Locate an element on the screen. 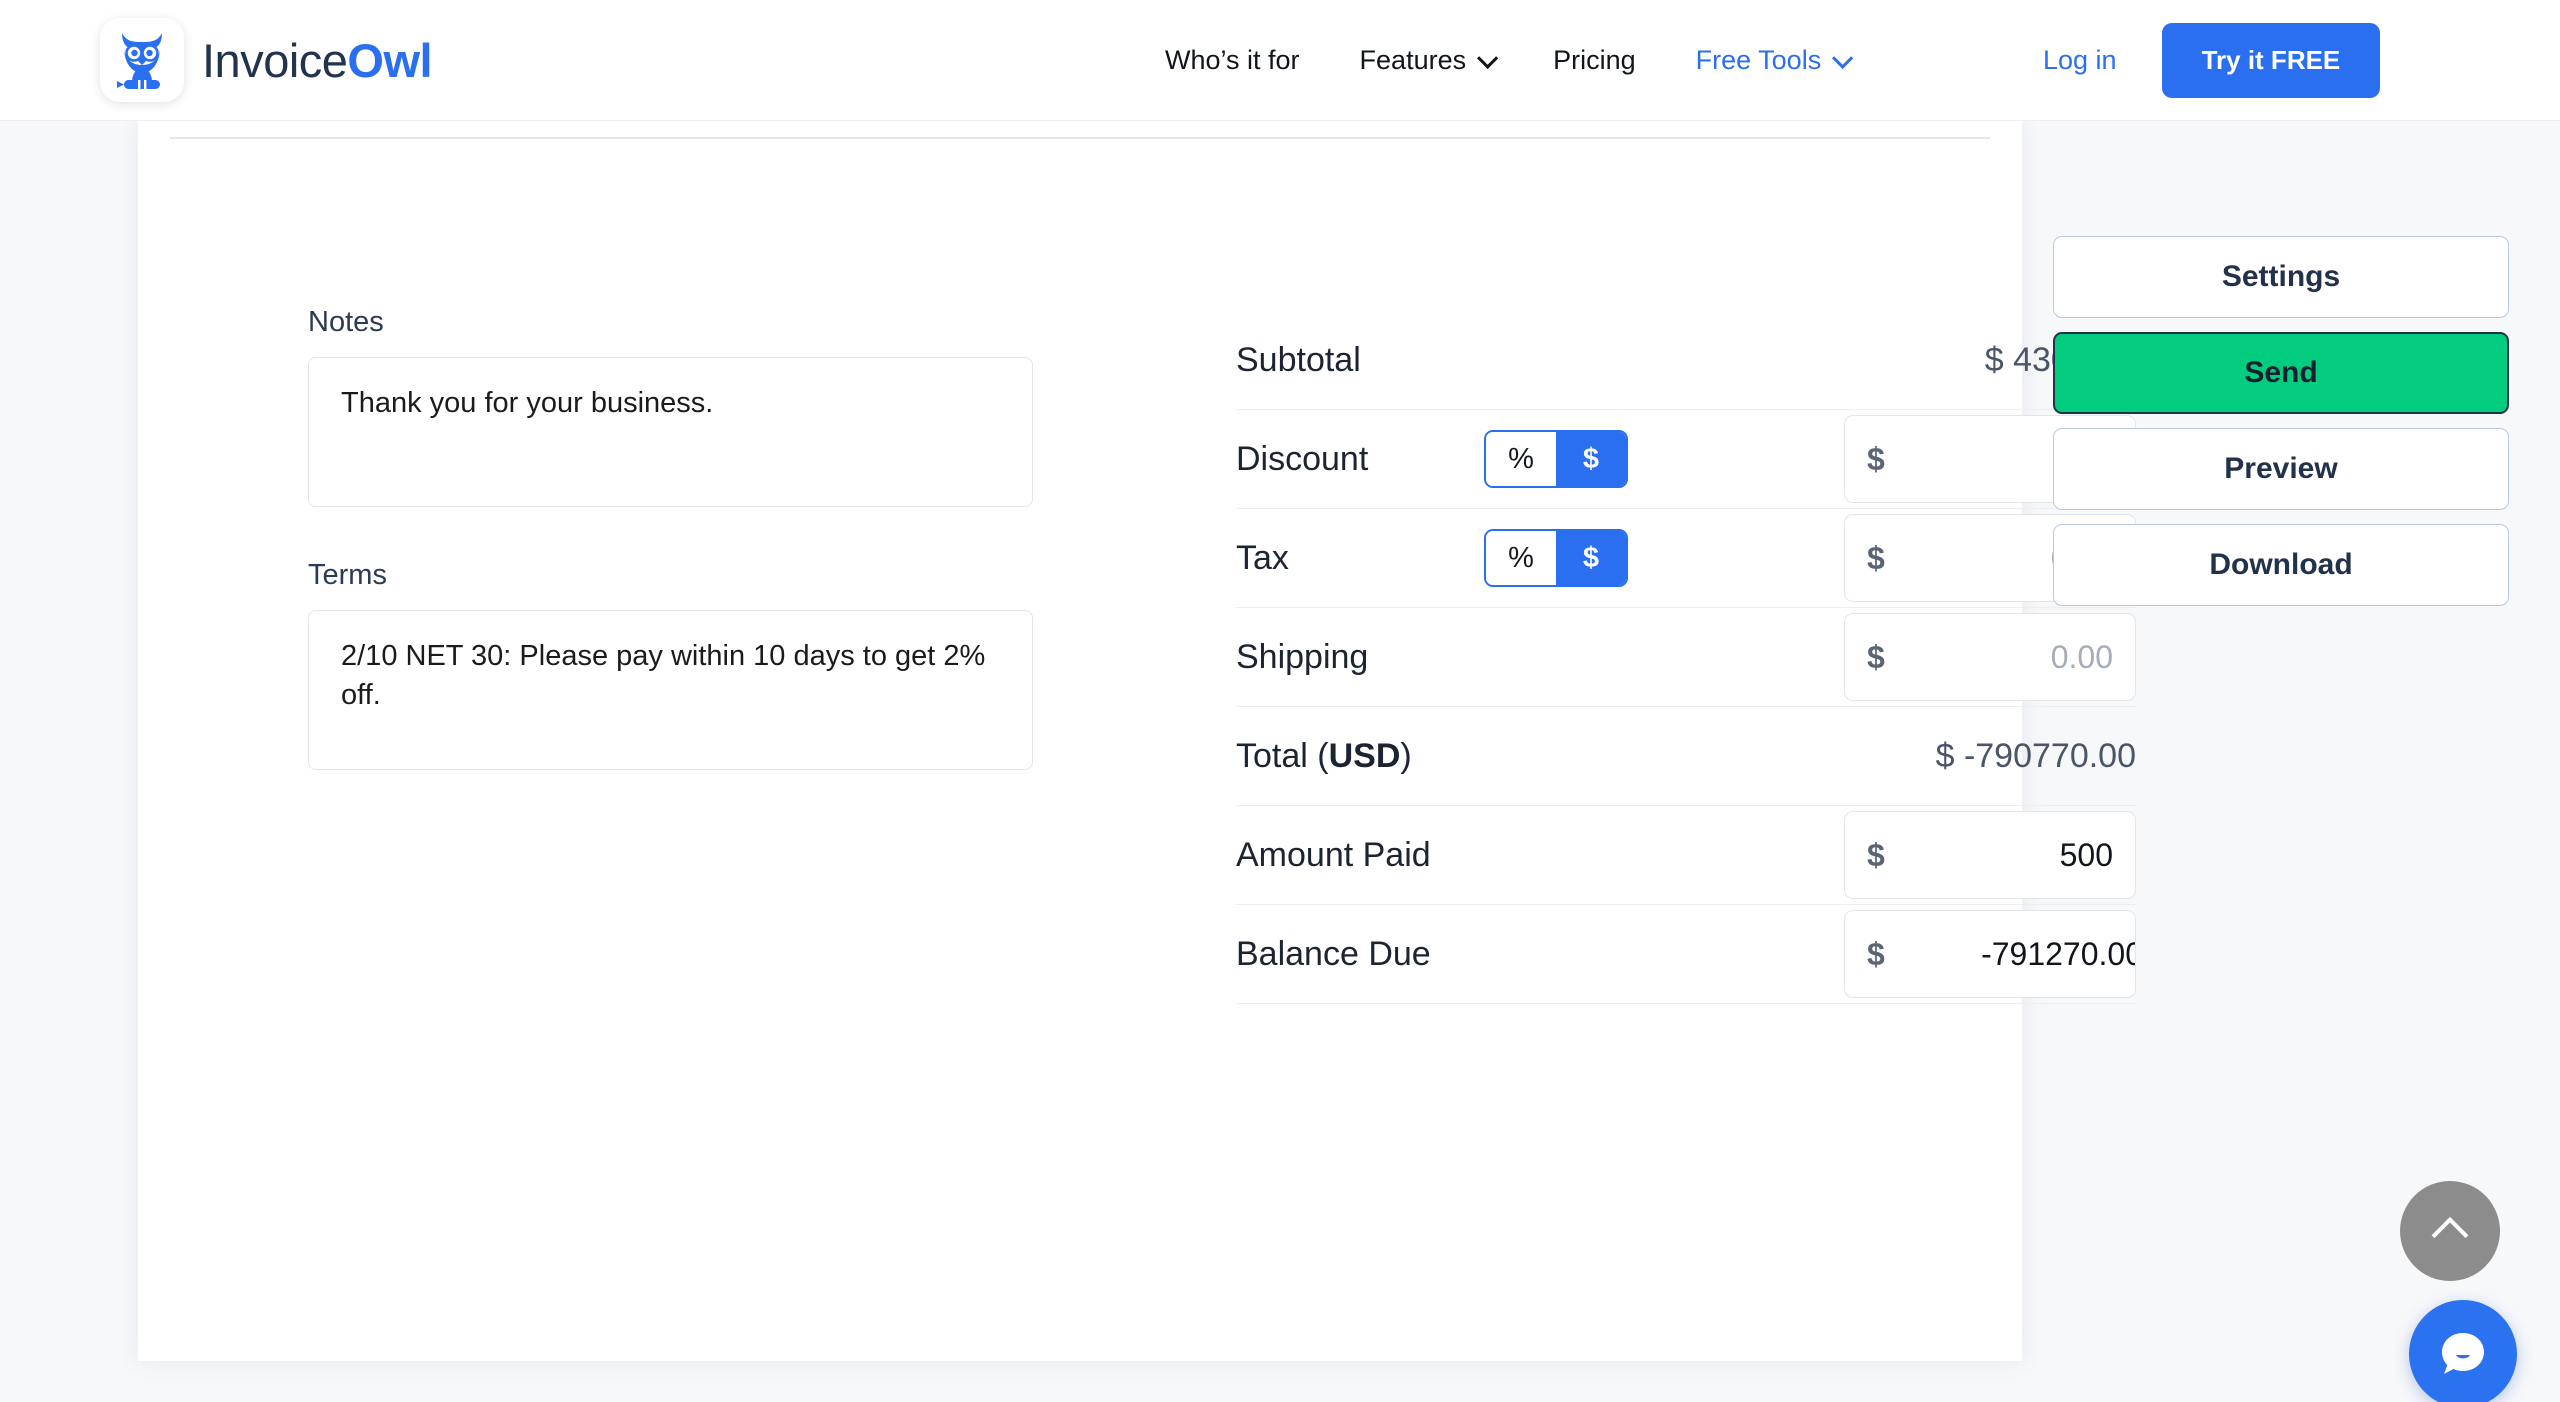  nav-item-whos-it-for: Who’s it for is located at coordinates (1232, 60).